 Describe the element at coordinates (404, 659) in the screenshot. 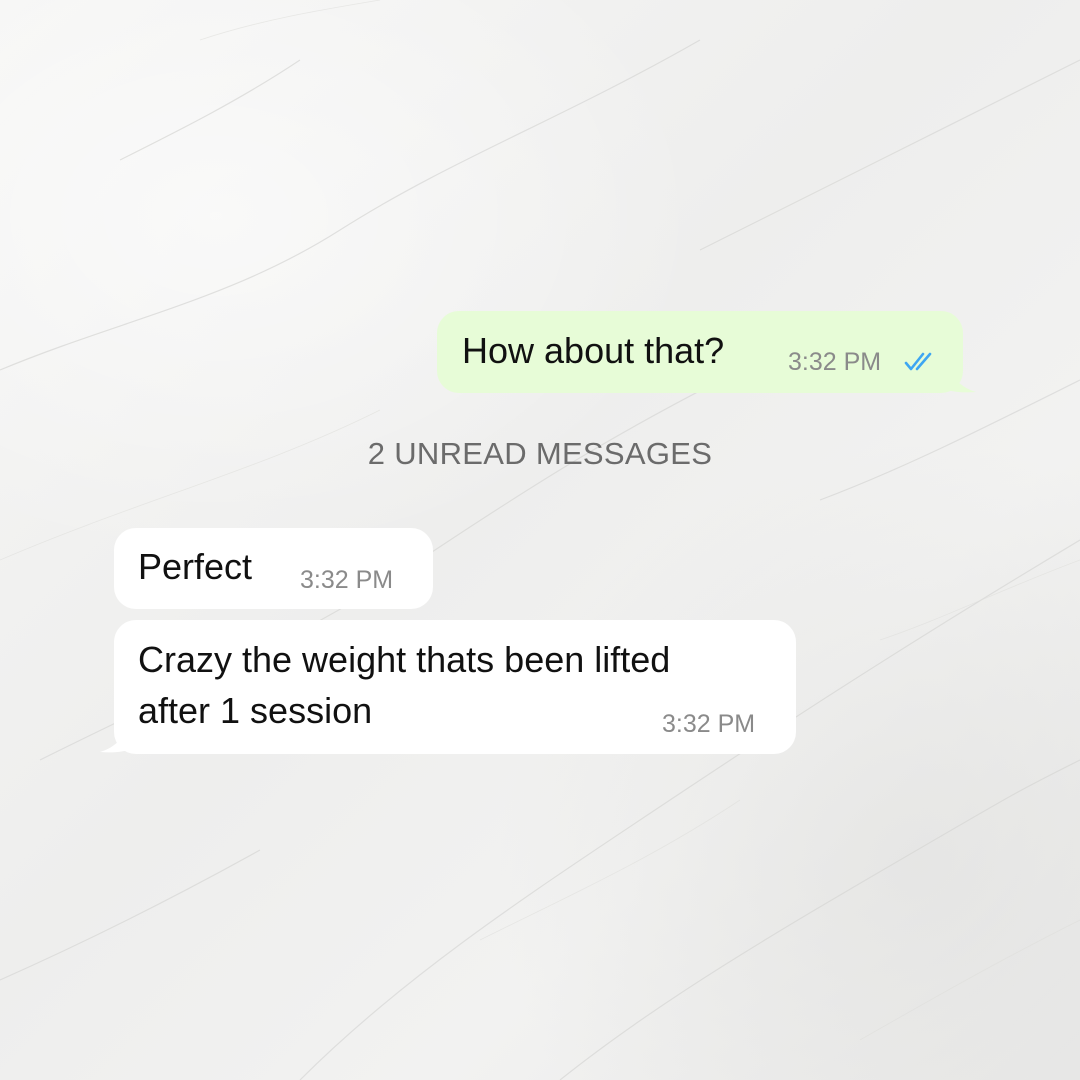

I see `message-text-line: Crazy the weight thats been lifted` at that location.